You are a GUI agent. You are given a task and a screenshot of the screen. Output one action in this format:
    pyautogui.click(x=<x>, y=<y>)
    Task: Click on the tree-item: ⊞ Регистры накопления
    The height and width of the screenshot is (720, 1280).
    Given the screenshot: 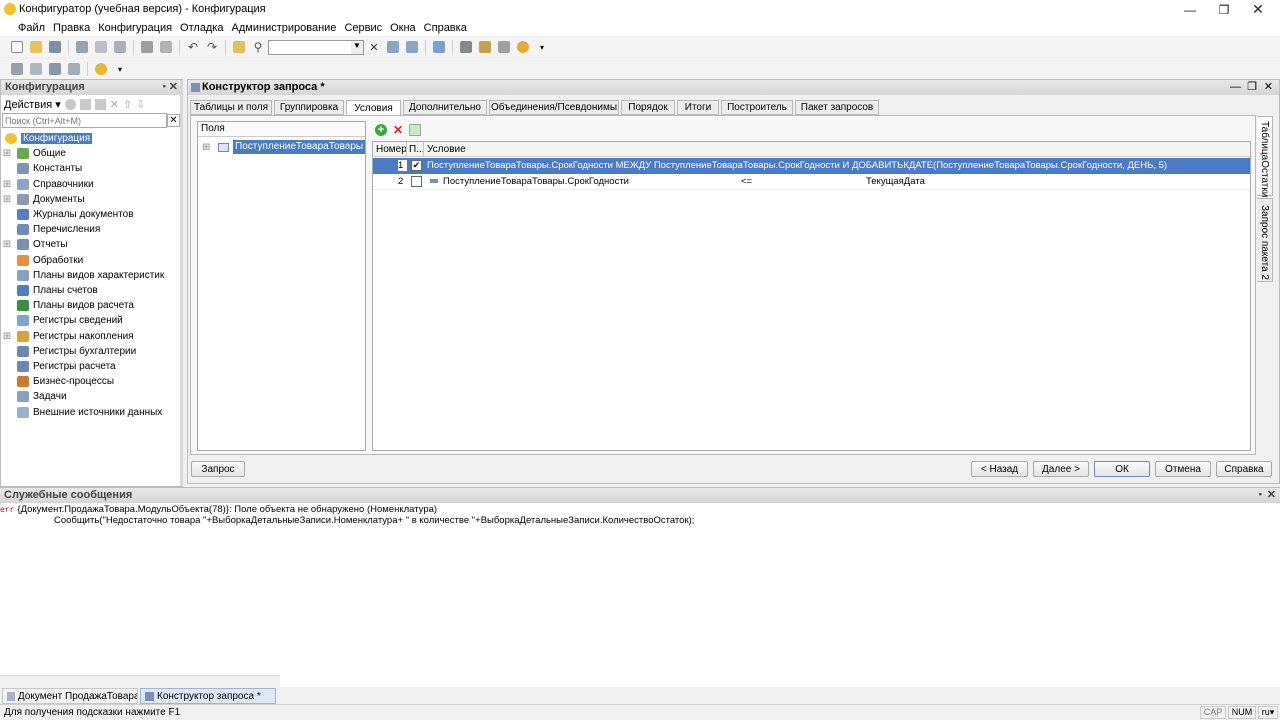 What is the action you would take?
    pyautogui.click(x=67, y=336)
    